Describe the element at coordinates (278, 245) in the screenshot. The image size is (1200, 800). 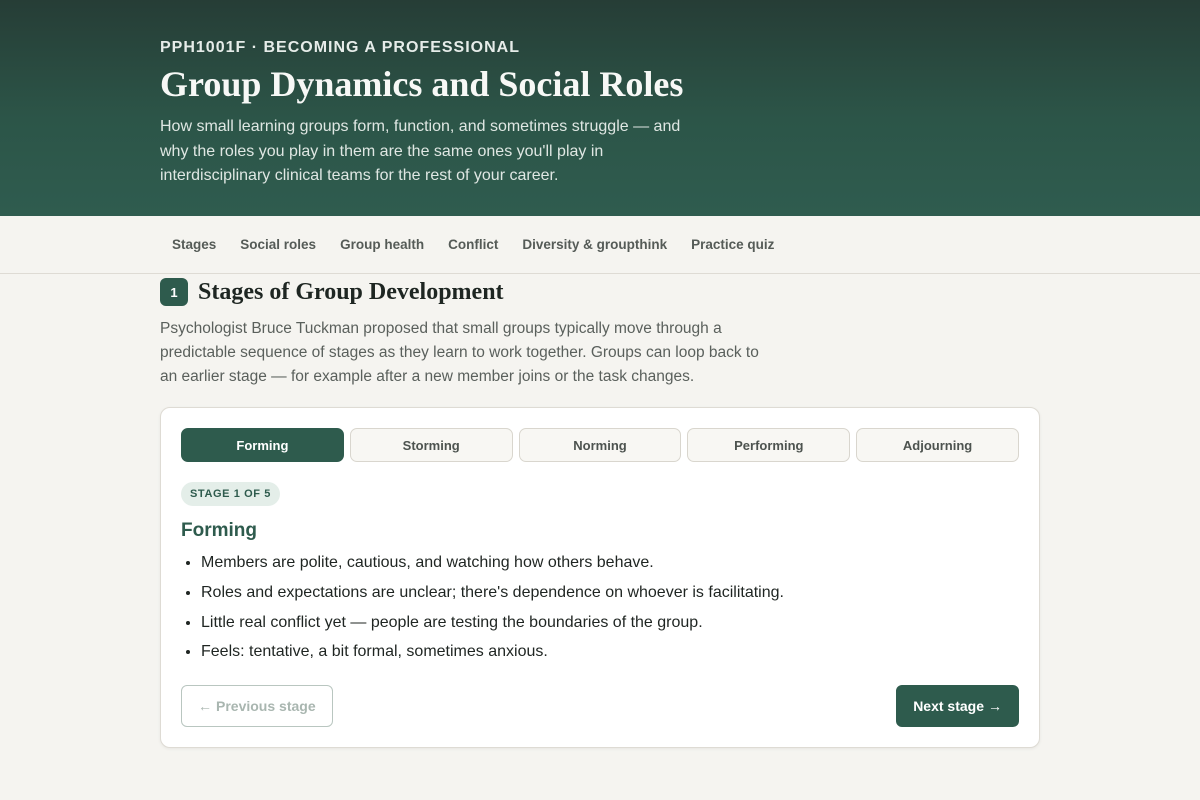
I see `nav-item-social-roles: Social roles` at that location.